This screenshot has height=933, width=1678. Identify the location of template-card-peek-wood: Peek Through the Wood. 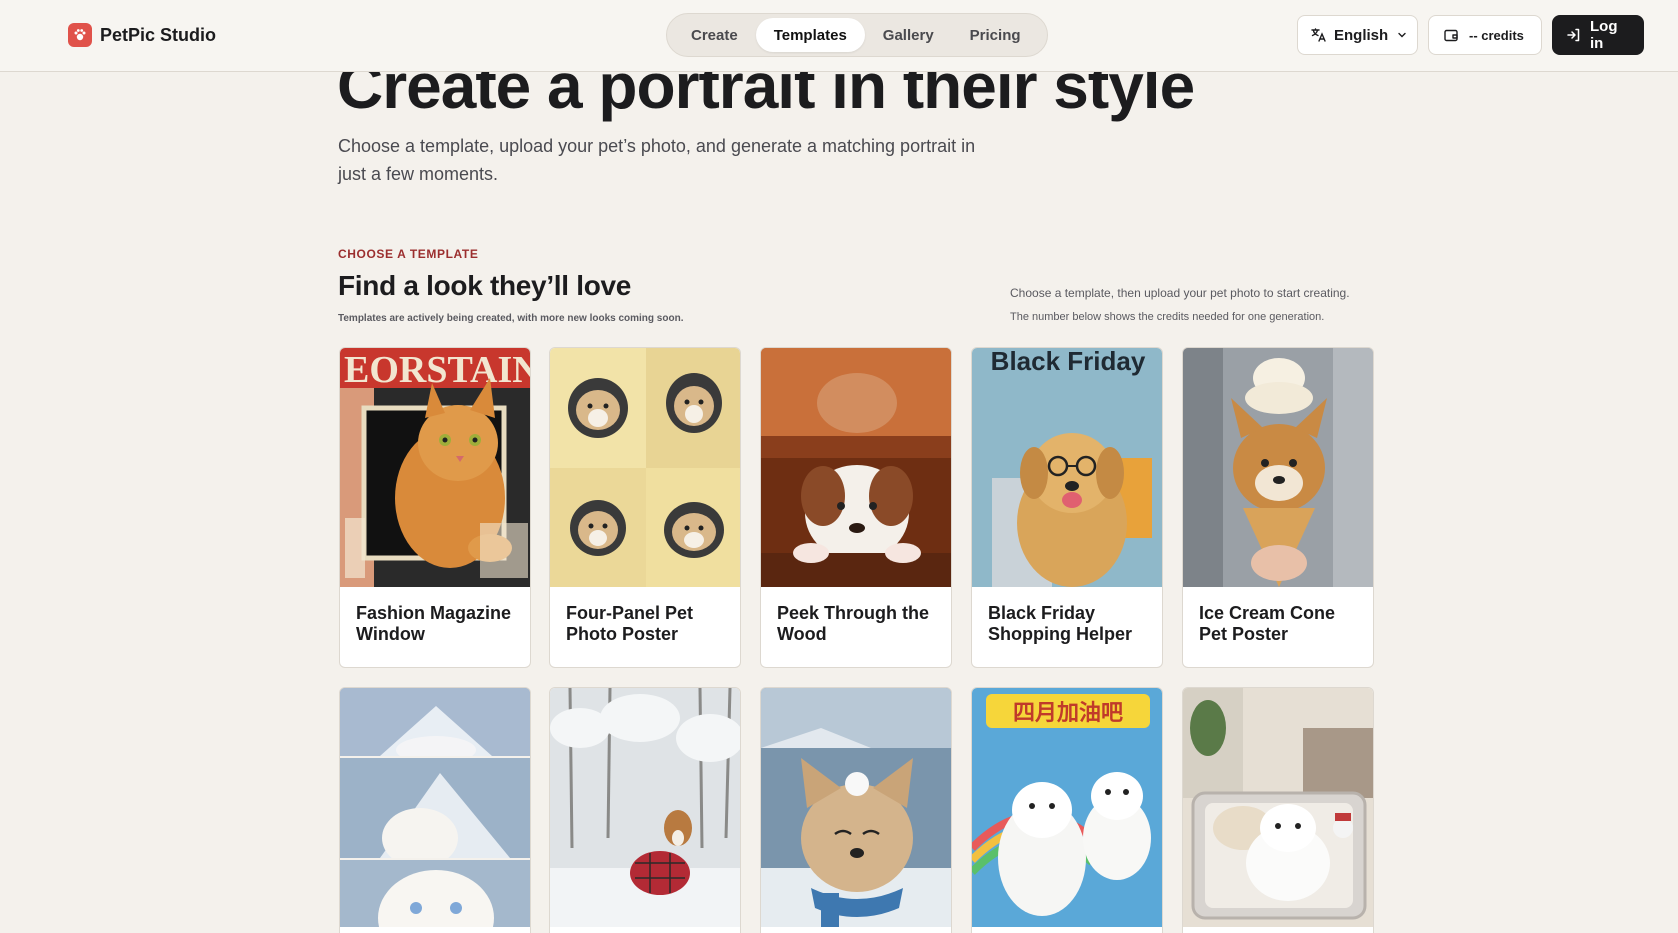
(856, 507).